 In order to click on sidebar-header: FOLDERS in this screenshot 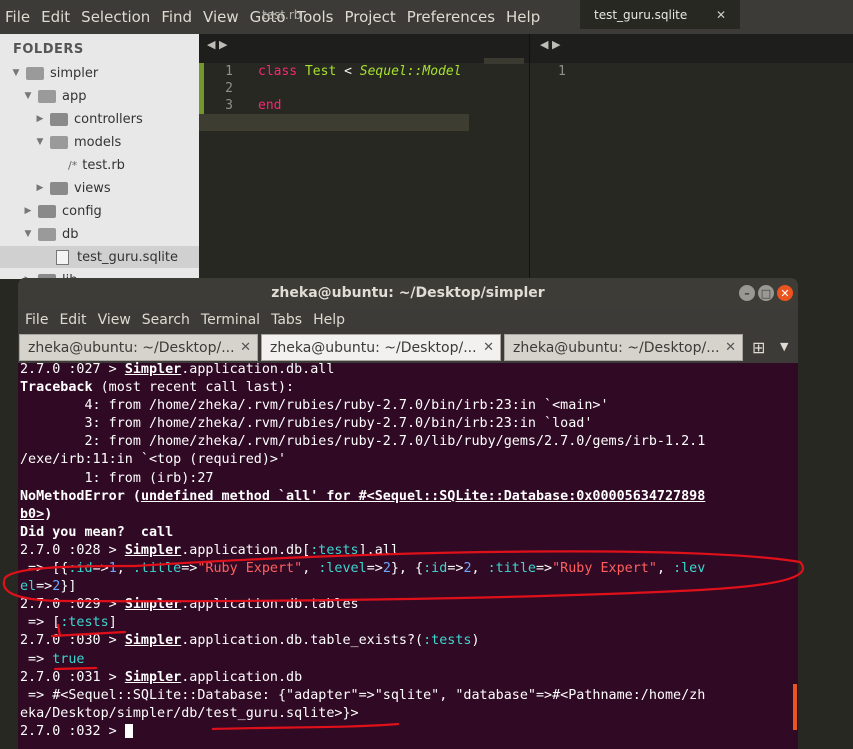, I will do `click(48, 49)`.